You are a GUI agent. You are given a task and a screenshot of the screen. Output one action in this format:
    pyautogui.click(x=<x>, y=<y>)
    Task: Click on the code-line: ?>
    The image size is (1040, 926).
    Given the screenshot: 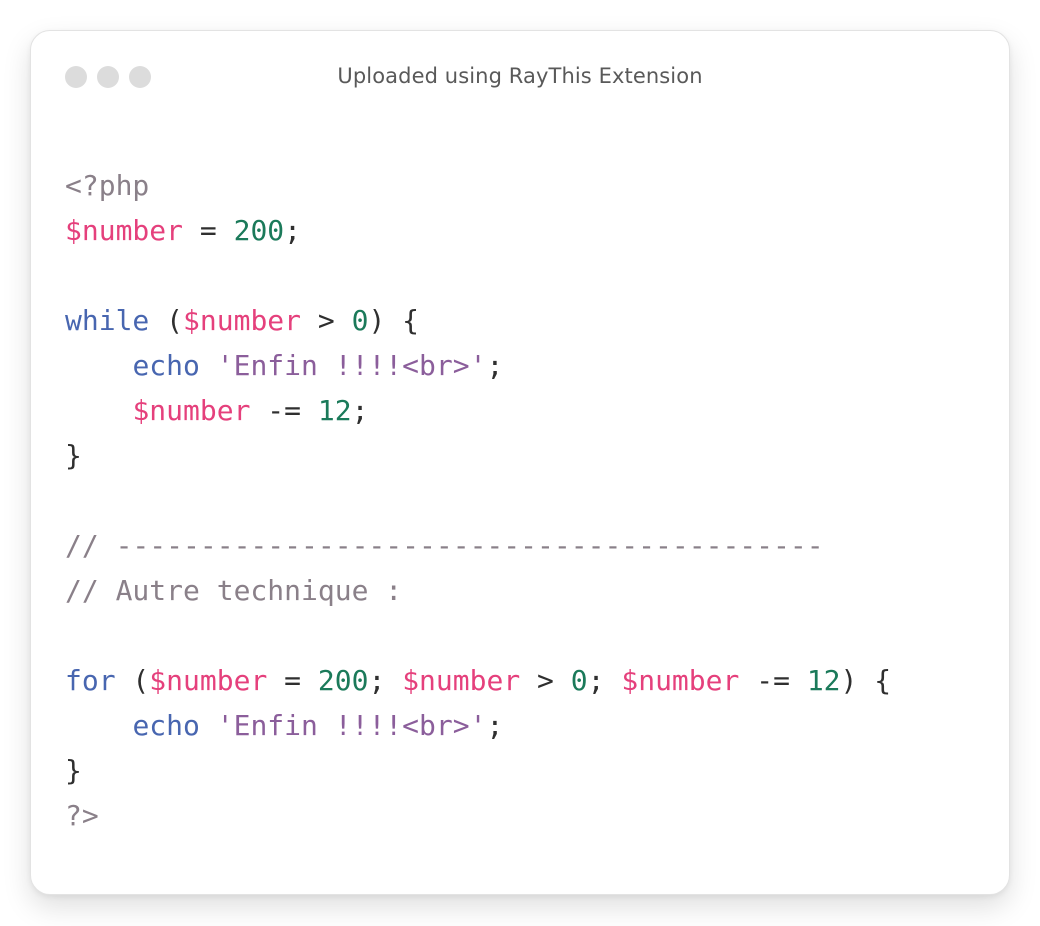 What is the action you would take?
    pyautogui.click(x=478, y=815)
    